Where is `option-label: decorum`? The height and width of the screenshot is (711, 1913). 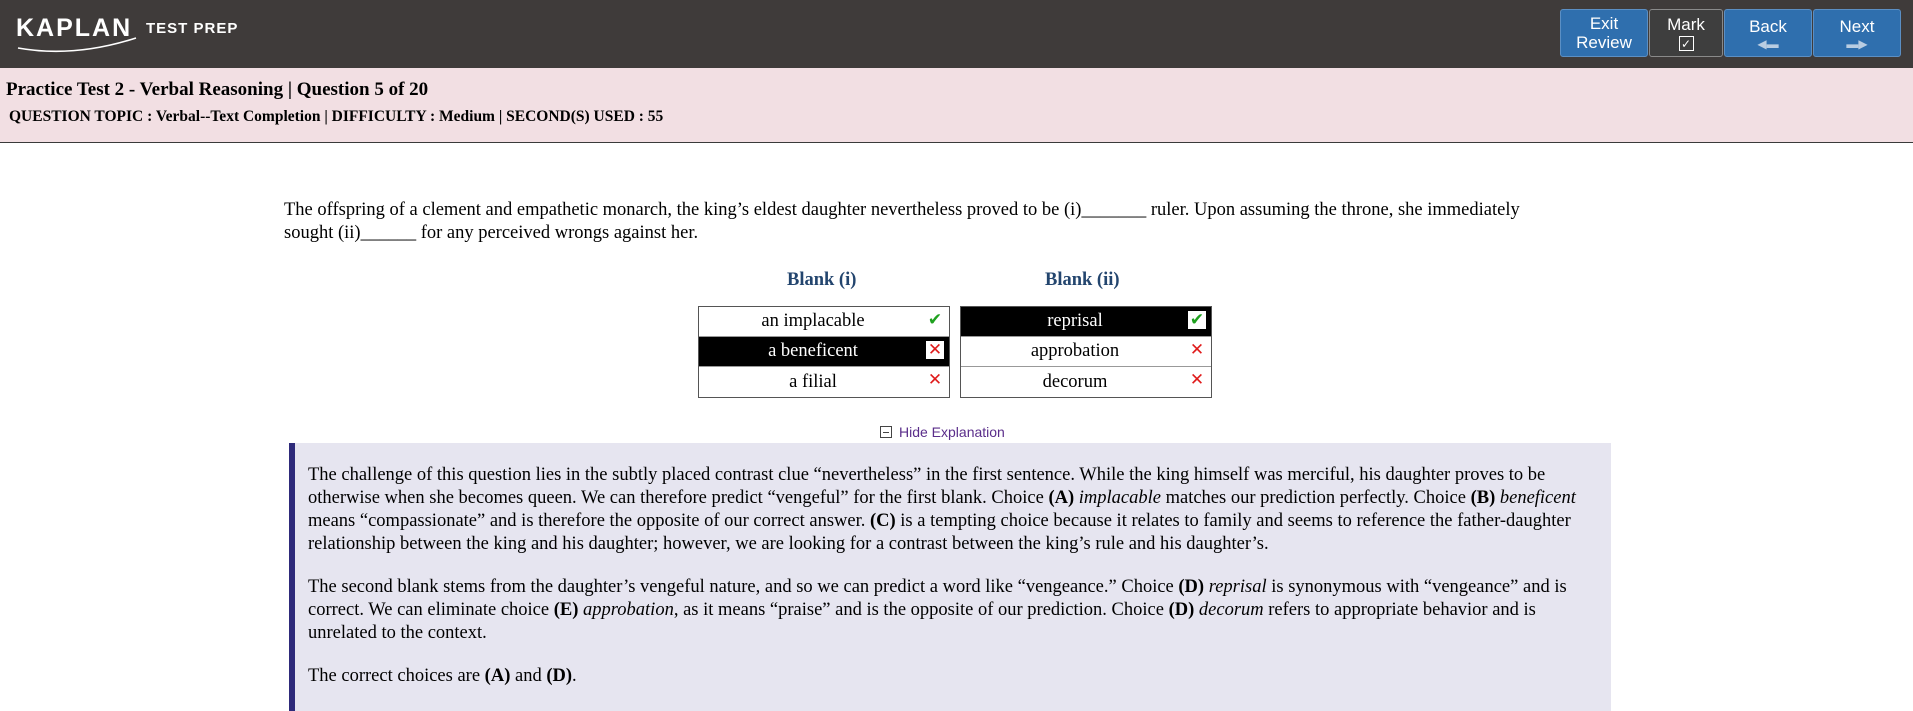
option-label: decorum is located at coordinates (1075, 381).